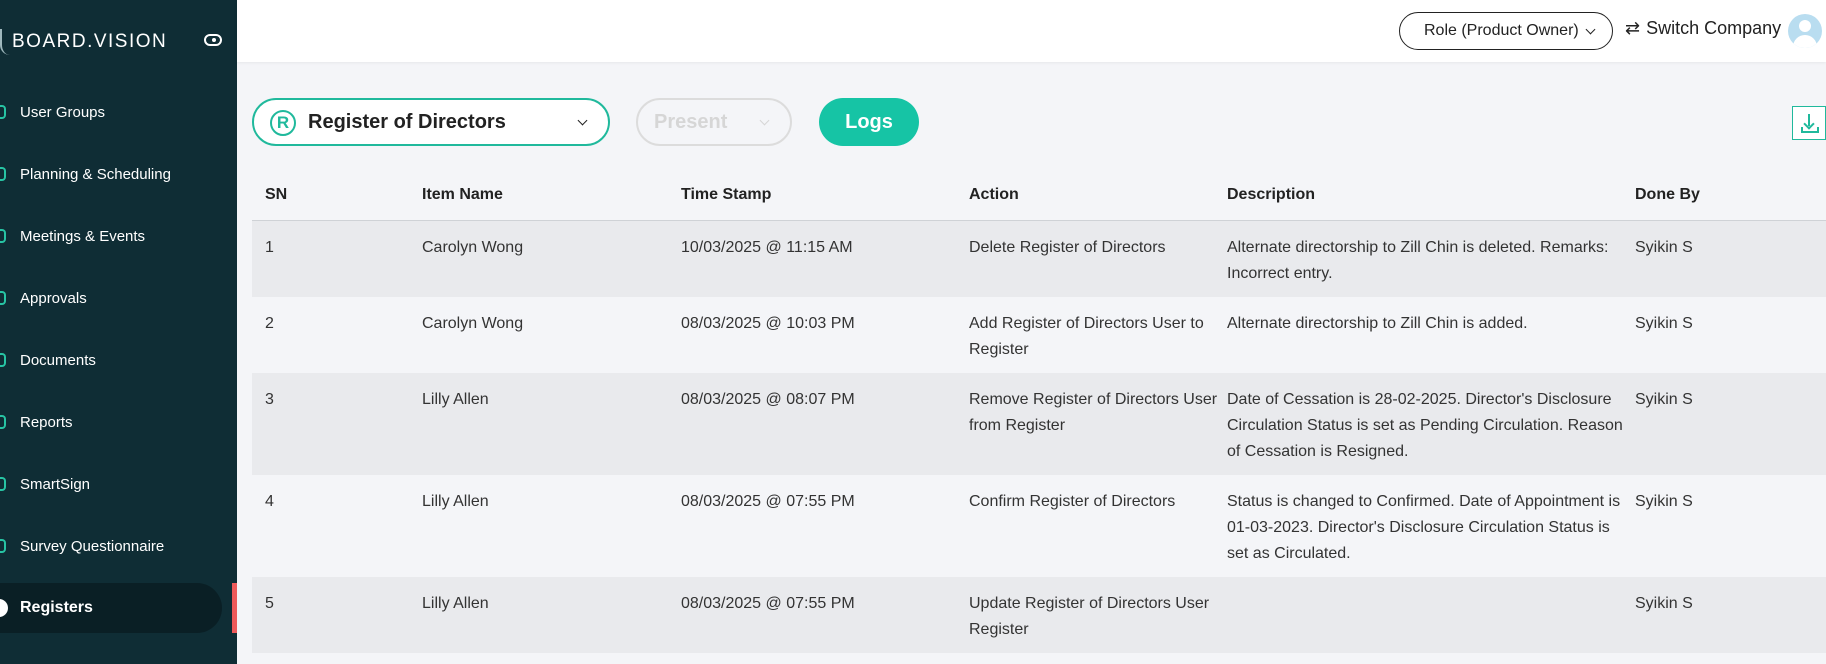 The width and height of the screenshot is (1826, 664). What do you see at coordinates (90, 41) in the screenshot?
I see `logo-text: BOARD.VISION` at bounding box center [90, 41].